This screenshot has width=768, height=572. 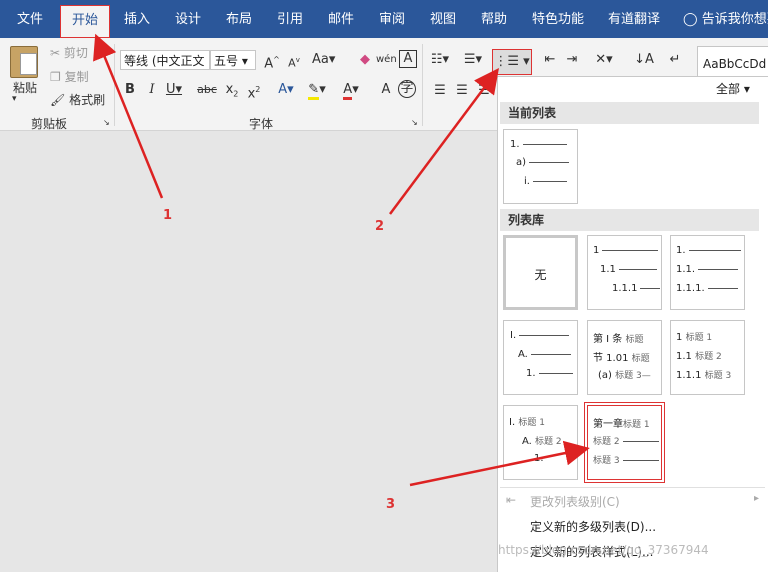 What do you see at coordinates (380, 226) in the screenshot?
I see `annotation-number-2: 2` at bounding box center [380, 226].